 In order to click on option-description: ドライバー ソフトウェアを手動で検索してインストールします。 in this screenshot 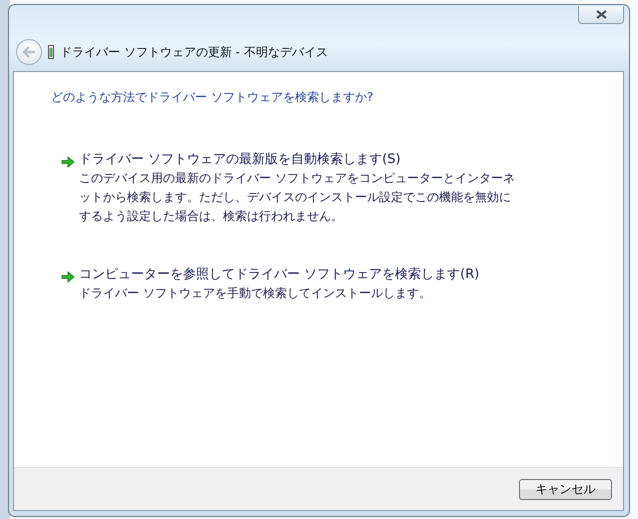, I will do `click(255, 293)`.